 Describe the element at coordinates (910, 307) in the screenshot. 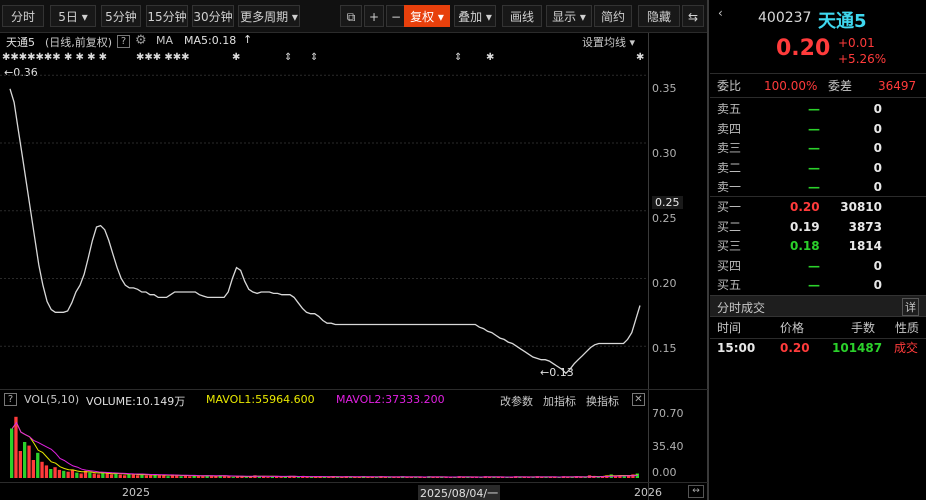

I see `detail-button: 详` at that location.